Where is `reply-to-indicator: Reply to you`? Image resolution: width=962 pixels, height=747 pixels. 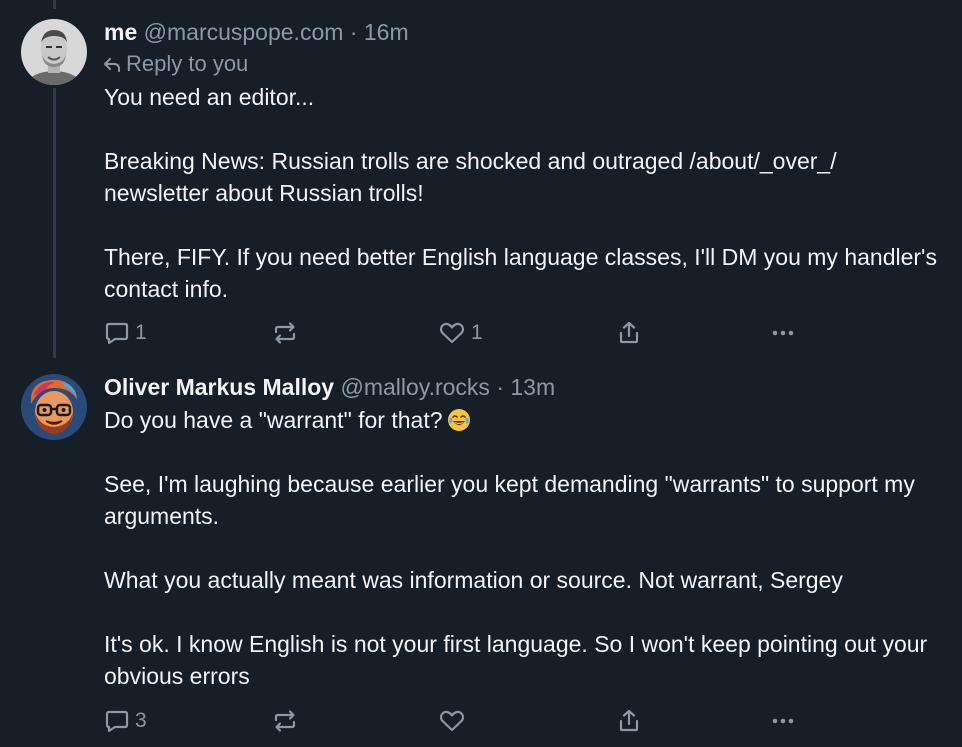
reply-to-indicator: Reply to you is located at coordinates (523, 64).